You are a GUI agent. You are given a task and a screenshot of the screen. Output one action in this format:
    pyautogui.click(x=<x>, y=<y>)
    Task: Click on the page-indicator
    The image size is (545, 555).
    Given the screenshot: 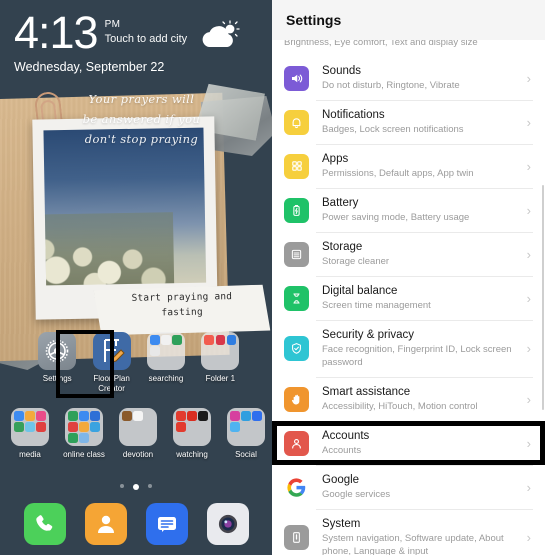 What is the action you would take?
    pyautogui.click(x=136, y=487)
    